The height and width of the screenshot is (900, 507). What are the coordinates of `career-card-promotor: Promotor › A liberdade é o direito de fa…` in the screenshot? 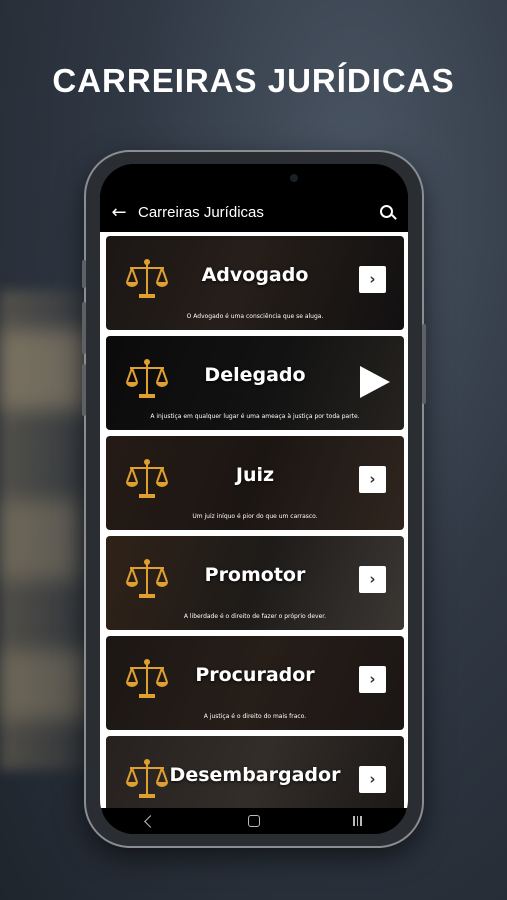 It's located at (255, 583).